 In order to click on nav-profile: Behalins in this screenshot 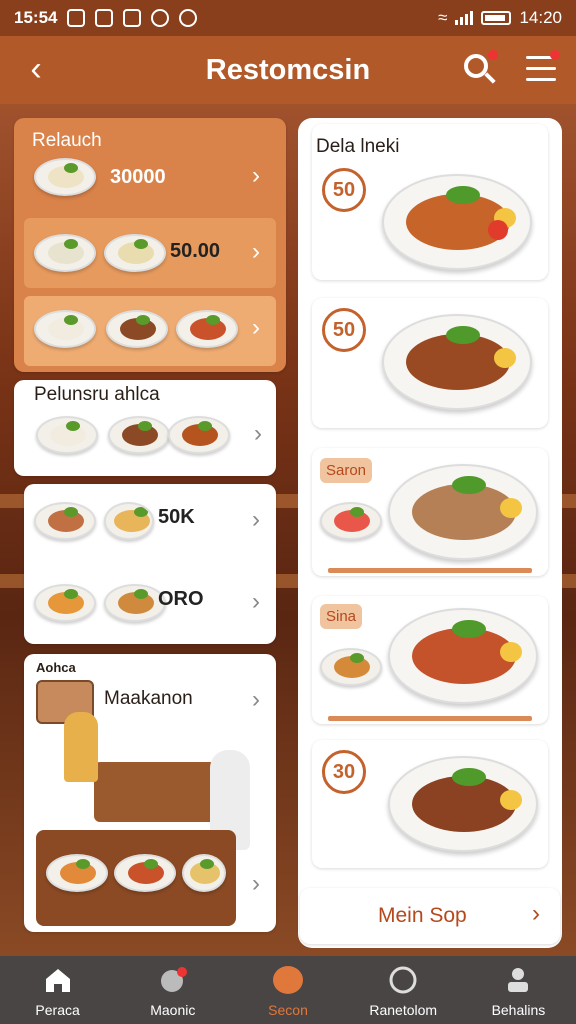, I will do `click(518, 990)`.